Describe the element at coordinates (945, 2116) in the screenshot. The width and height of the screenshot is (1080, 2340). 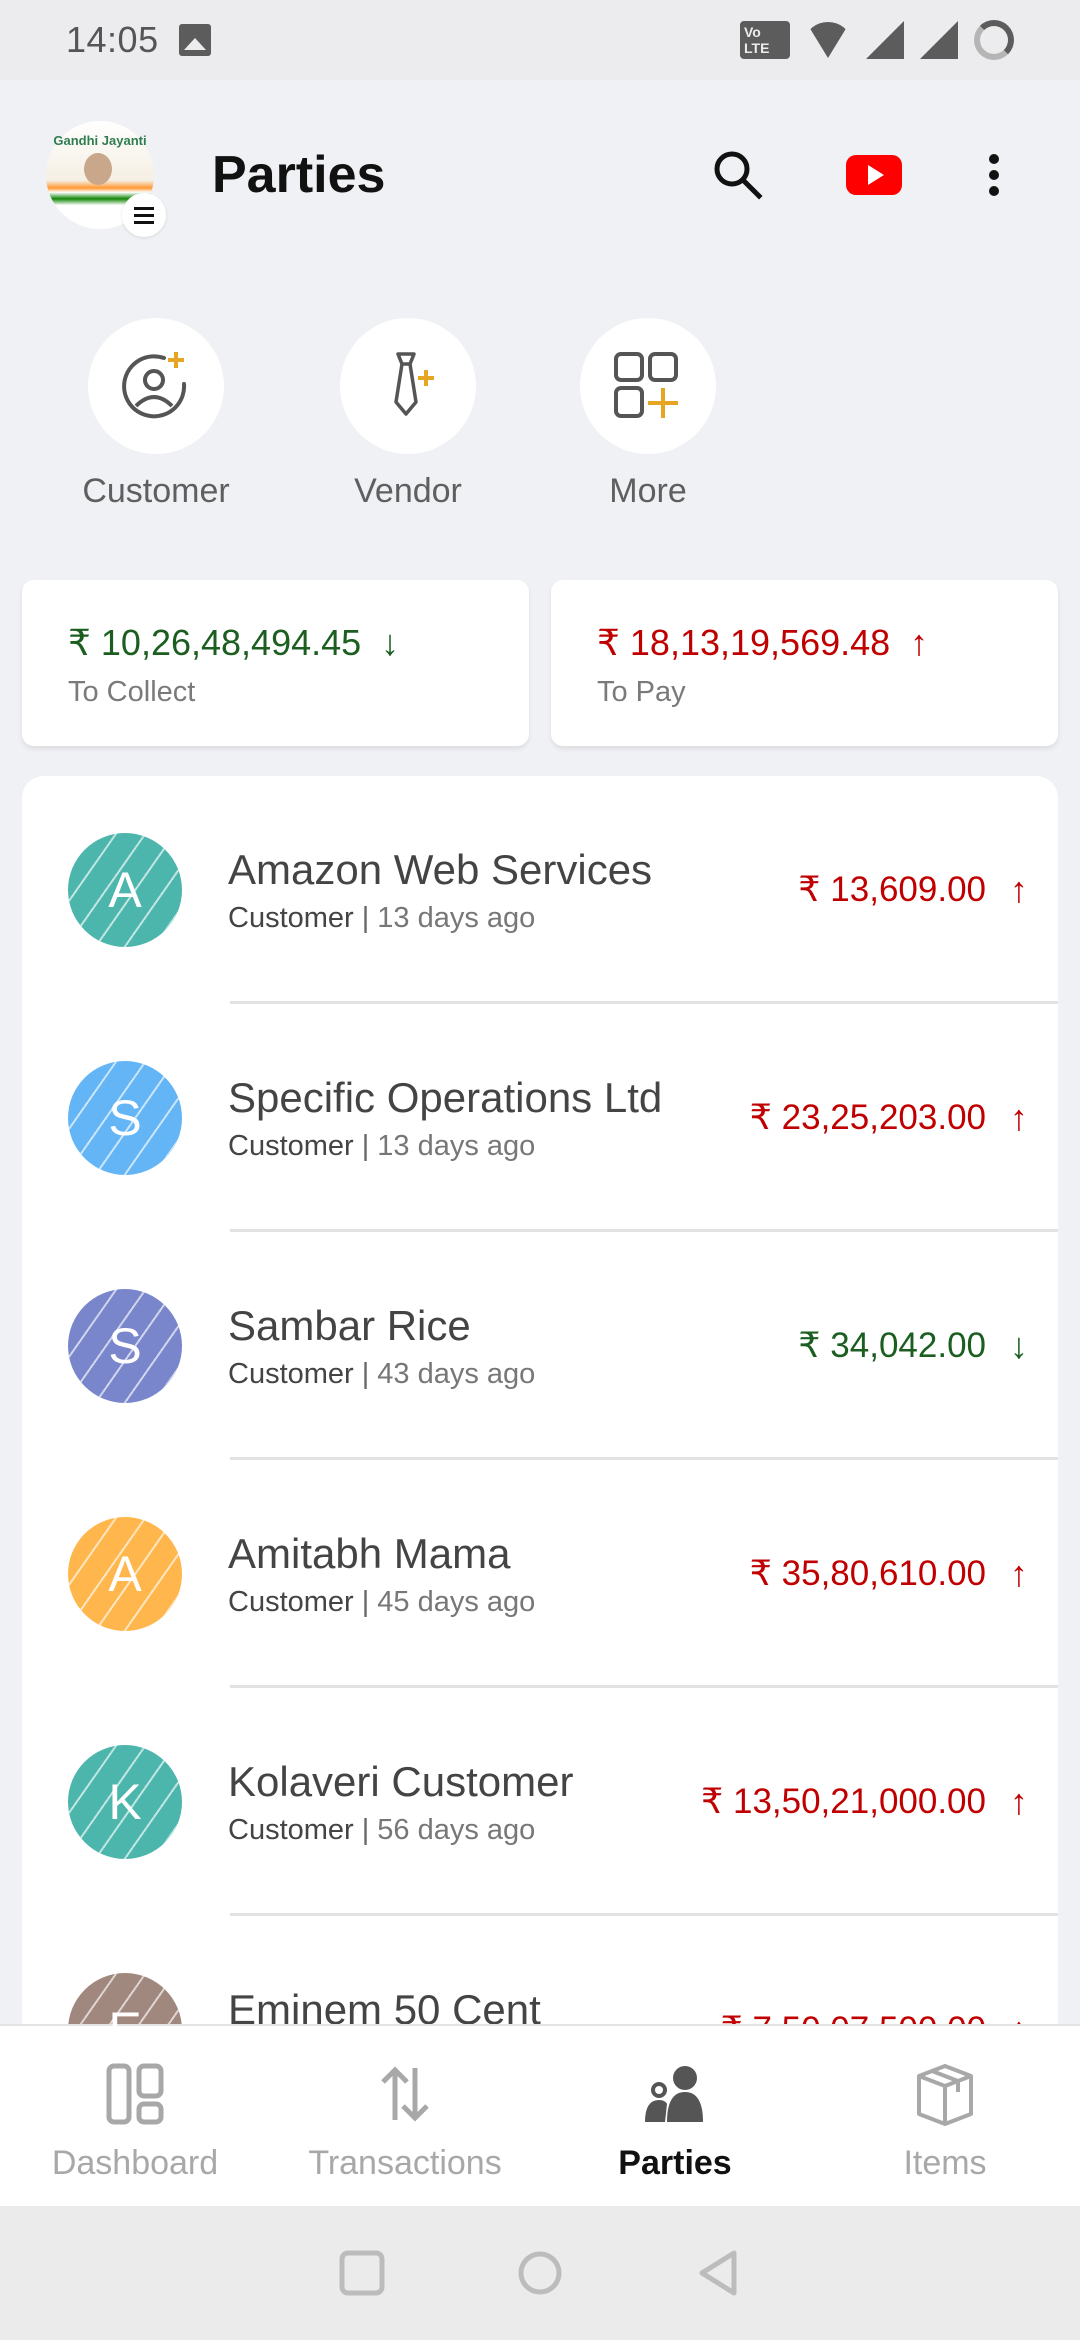
I see `nav-items: Items` at that location.